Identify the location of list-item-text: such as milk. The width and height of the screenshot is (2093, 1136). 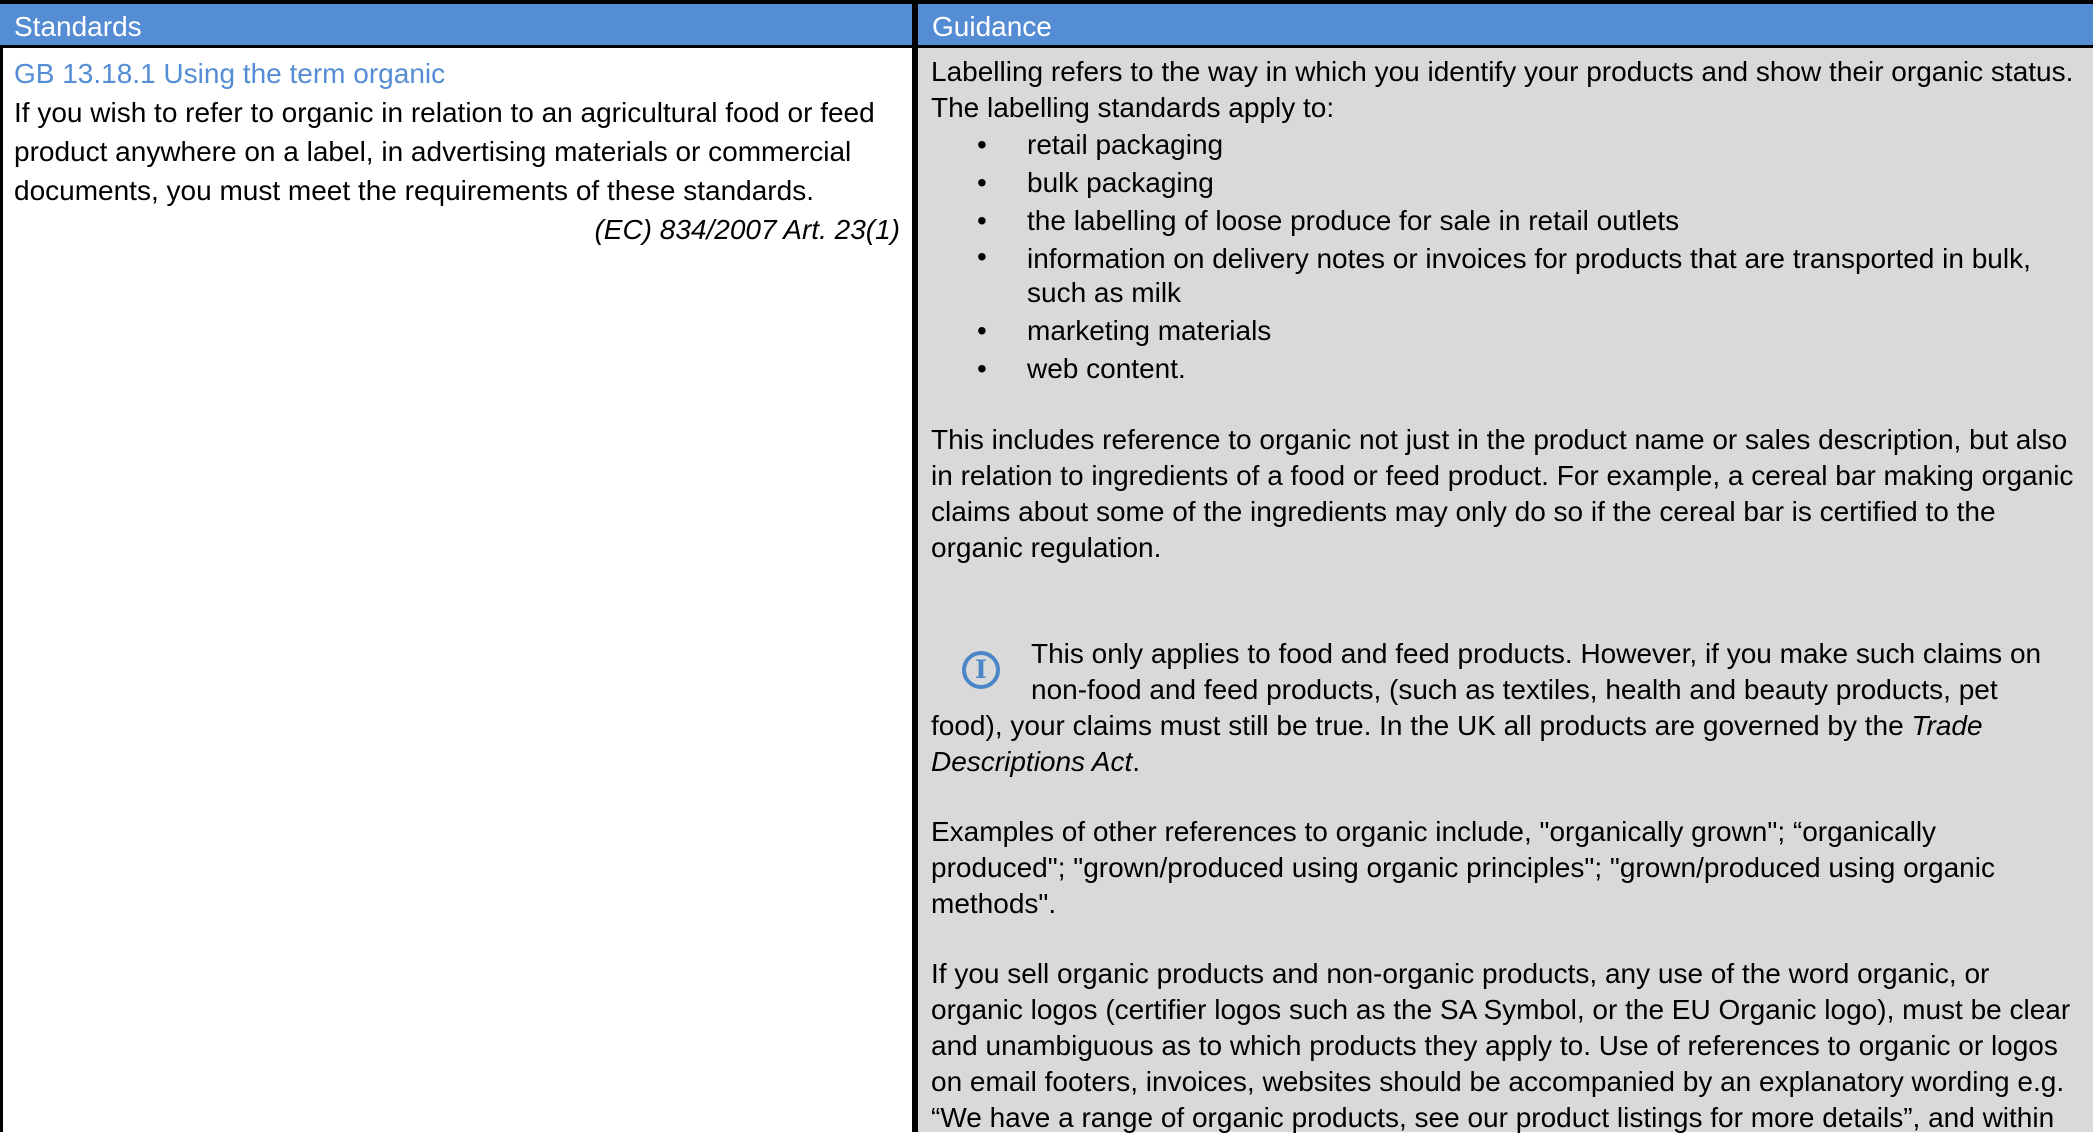
(1104, 292).